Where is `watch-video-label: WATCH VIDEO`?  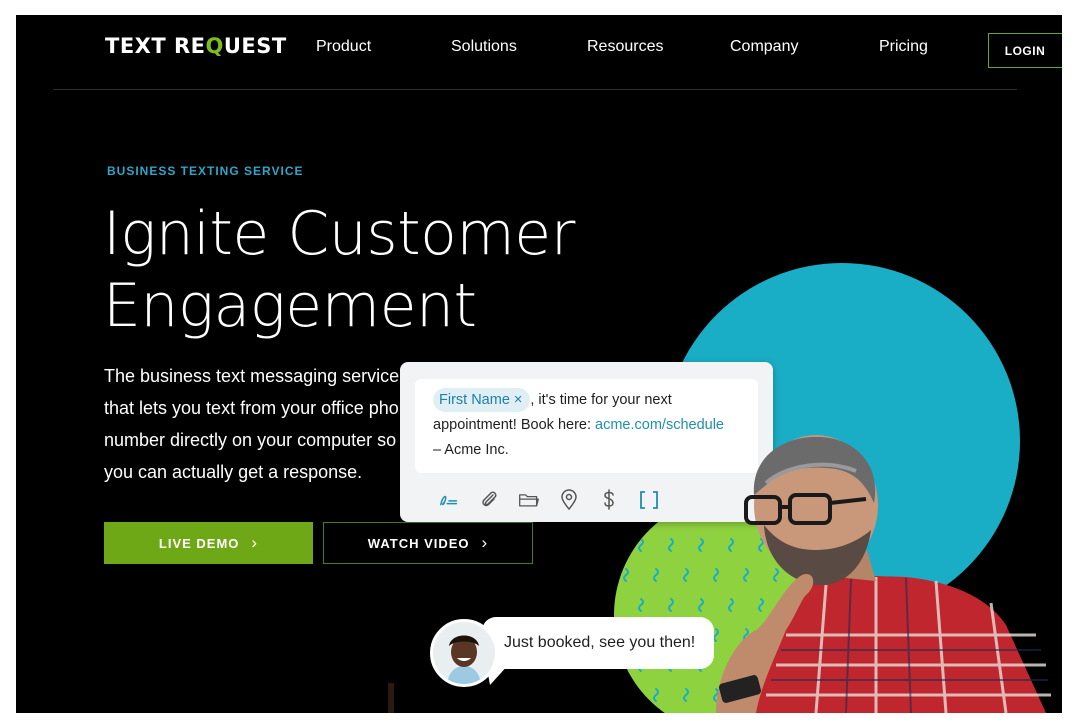 watch-video-label: WATCH VIDEO is located at coordinates (418, 543).